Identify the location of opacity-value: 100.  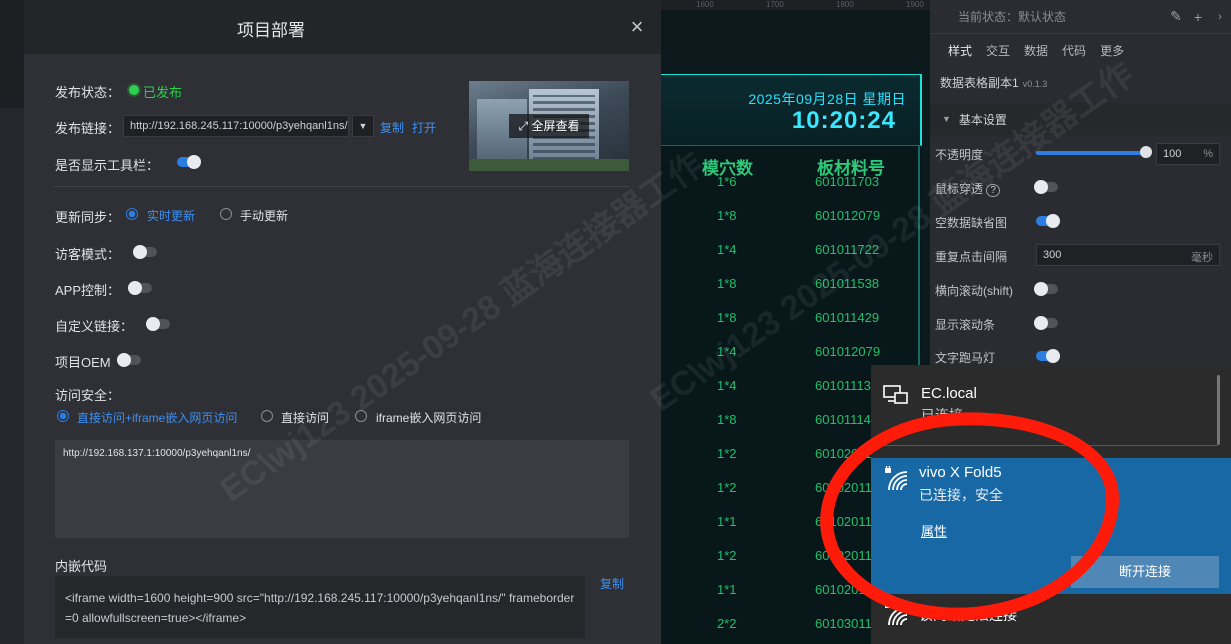
(1172, 154).